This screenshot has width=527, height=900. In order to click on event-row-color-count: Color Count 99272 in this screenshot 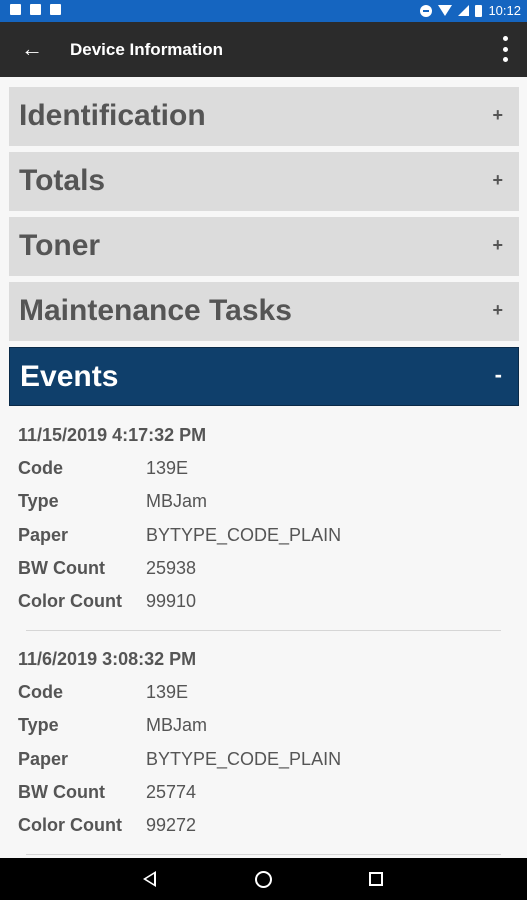, I will do `click(107, 825)`.